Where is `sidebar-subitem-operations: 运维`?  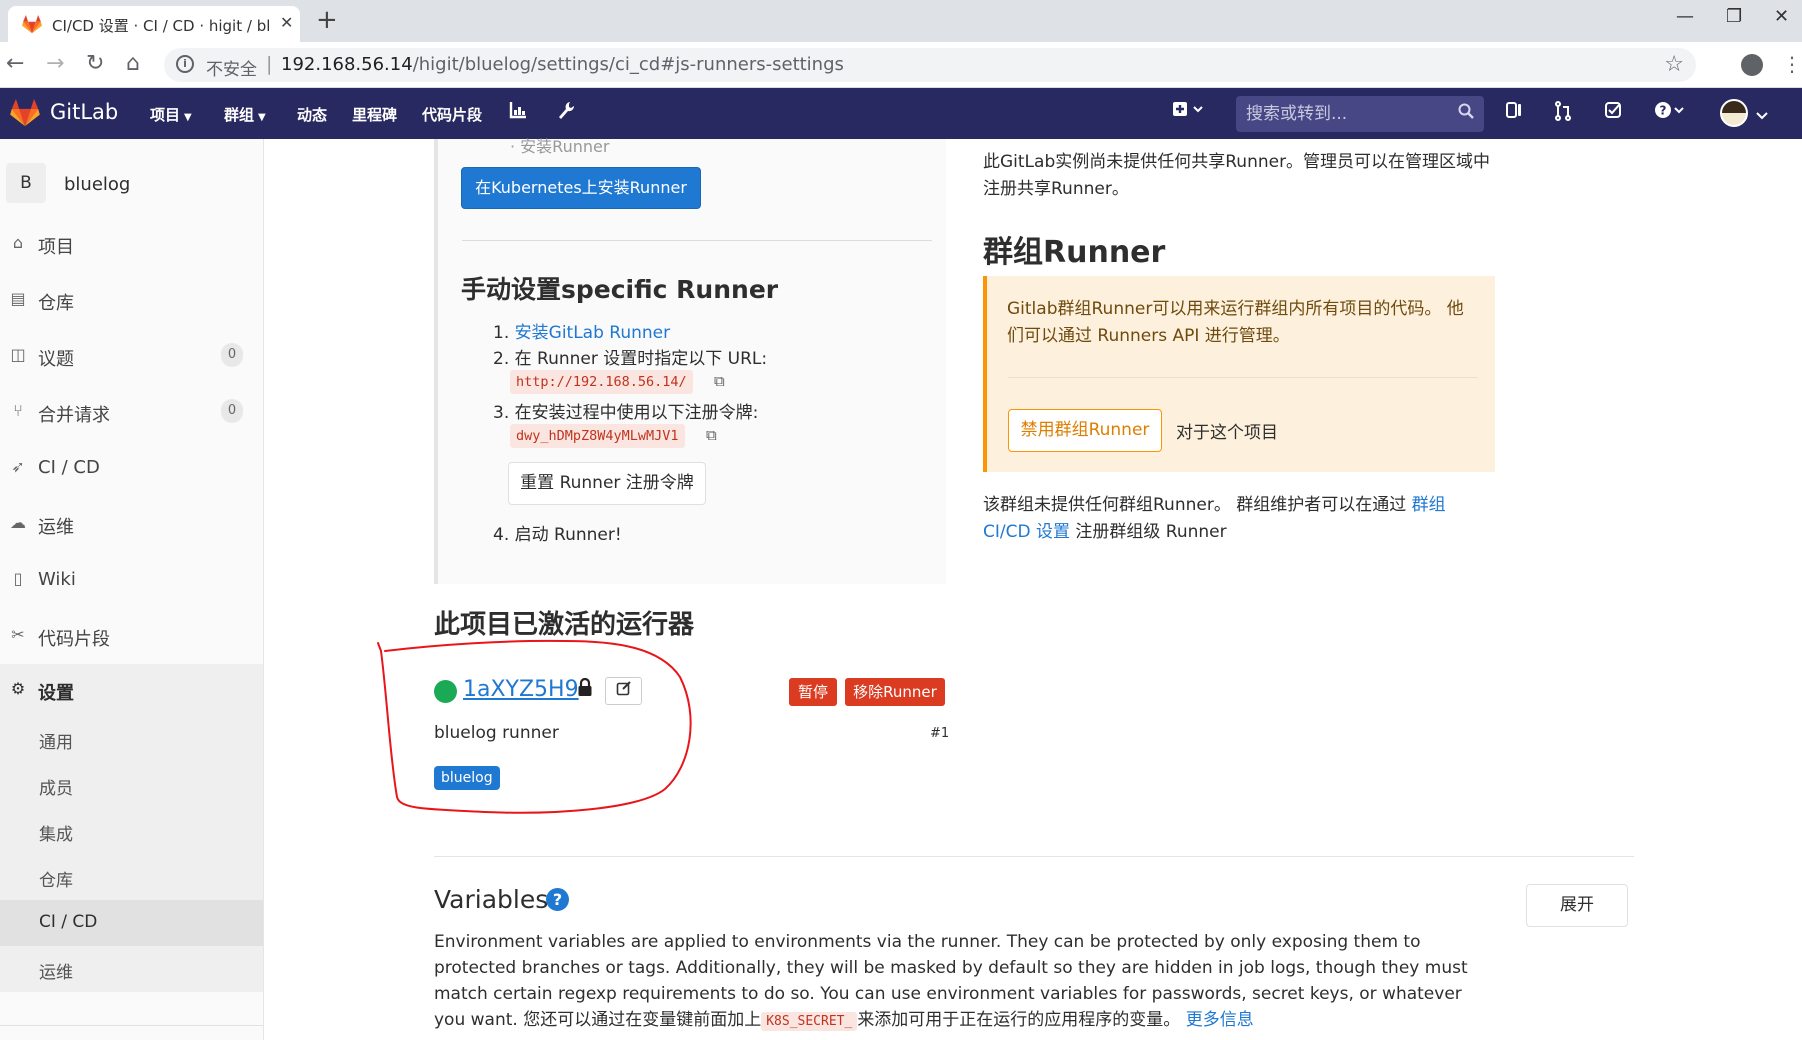
sidebar-subitem-operations: 运维 is located at coordinates (131, 969).